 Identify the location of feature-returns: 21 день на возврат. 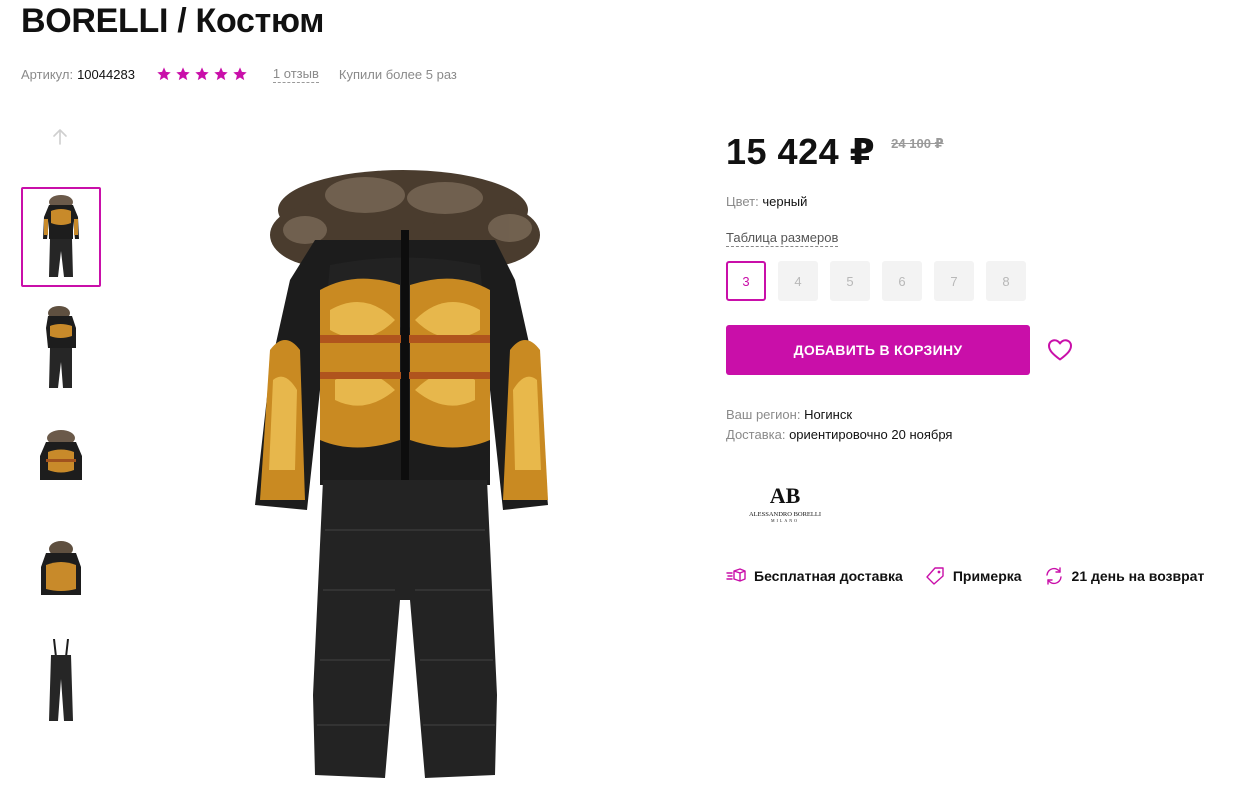
(1124, 576).